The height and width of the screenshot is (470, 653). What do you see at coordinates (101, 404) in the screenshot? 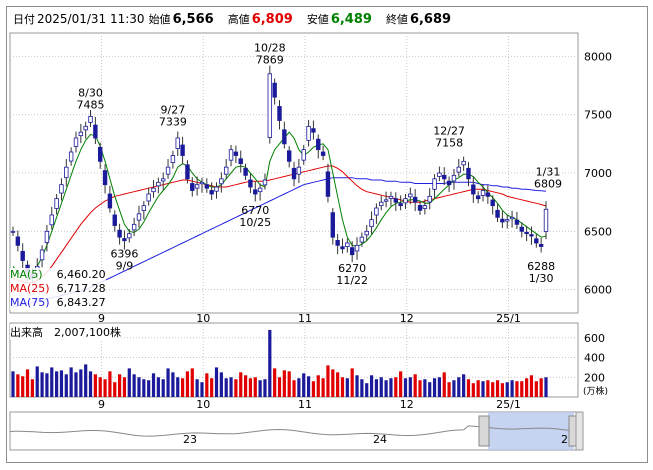
I see `x-tick-label: 9` at bounding box center [101, 404].